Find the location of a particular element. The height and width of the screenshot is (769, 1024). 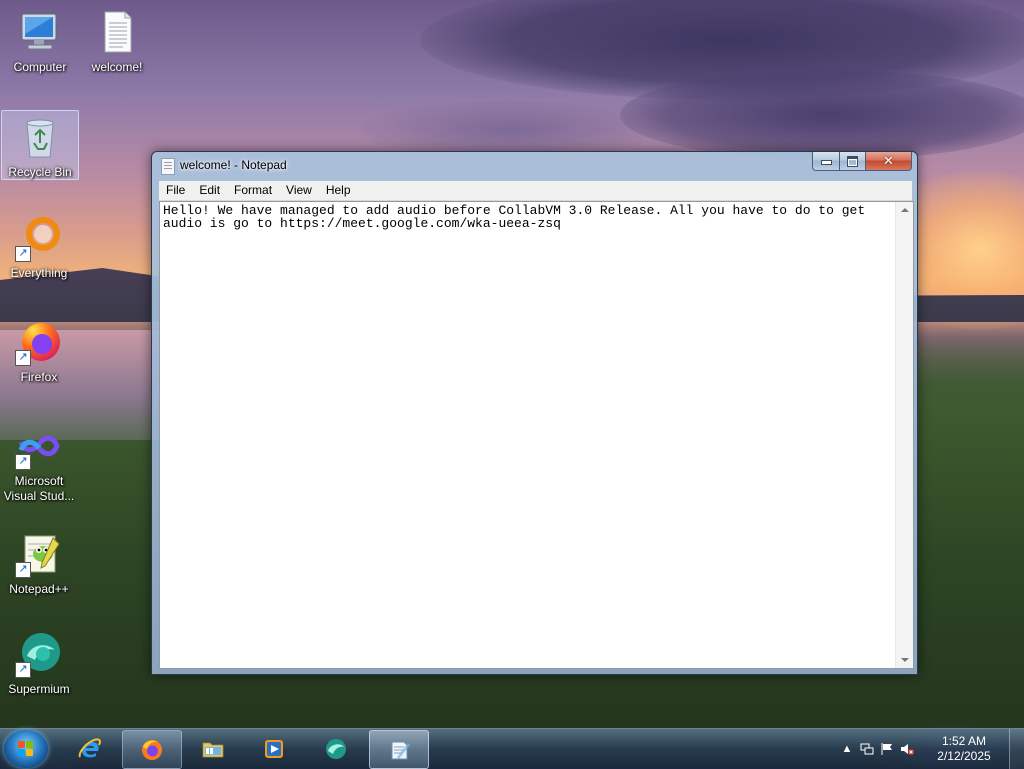

system-tray: ▲ 1:52 AM 2/12/2025 is located at coordinates (929, 749).